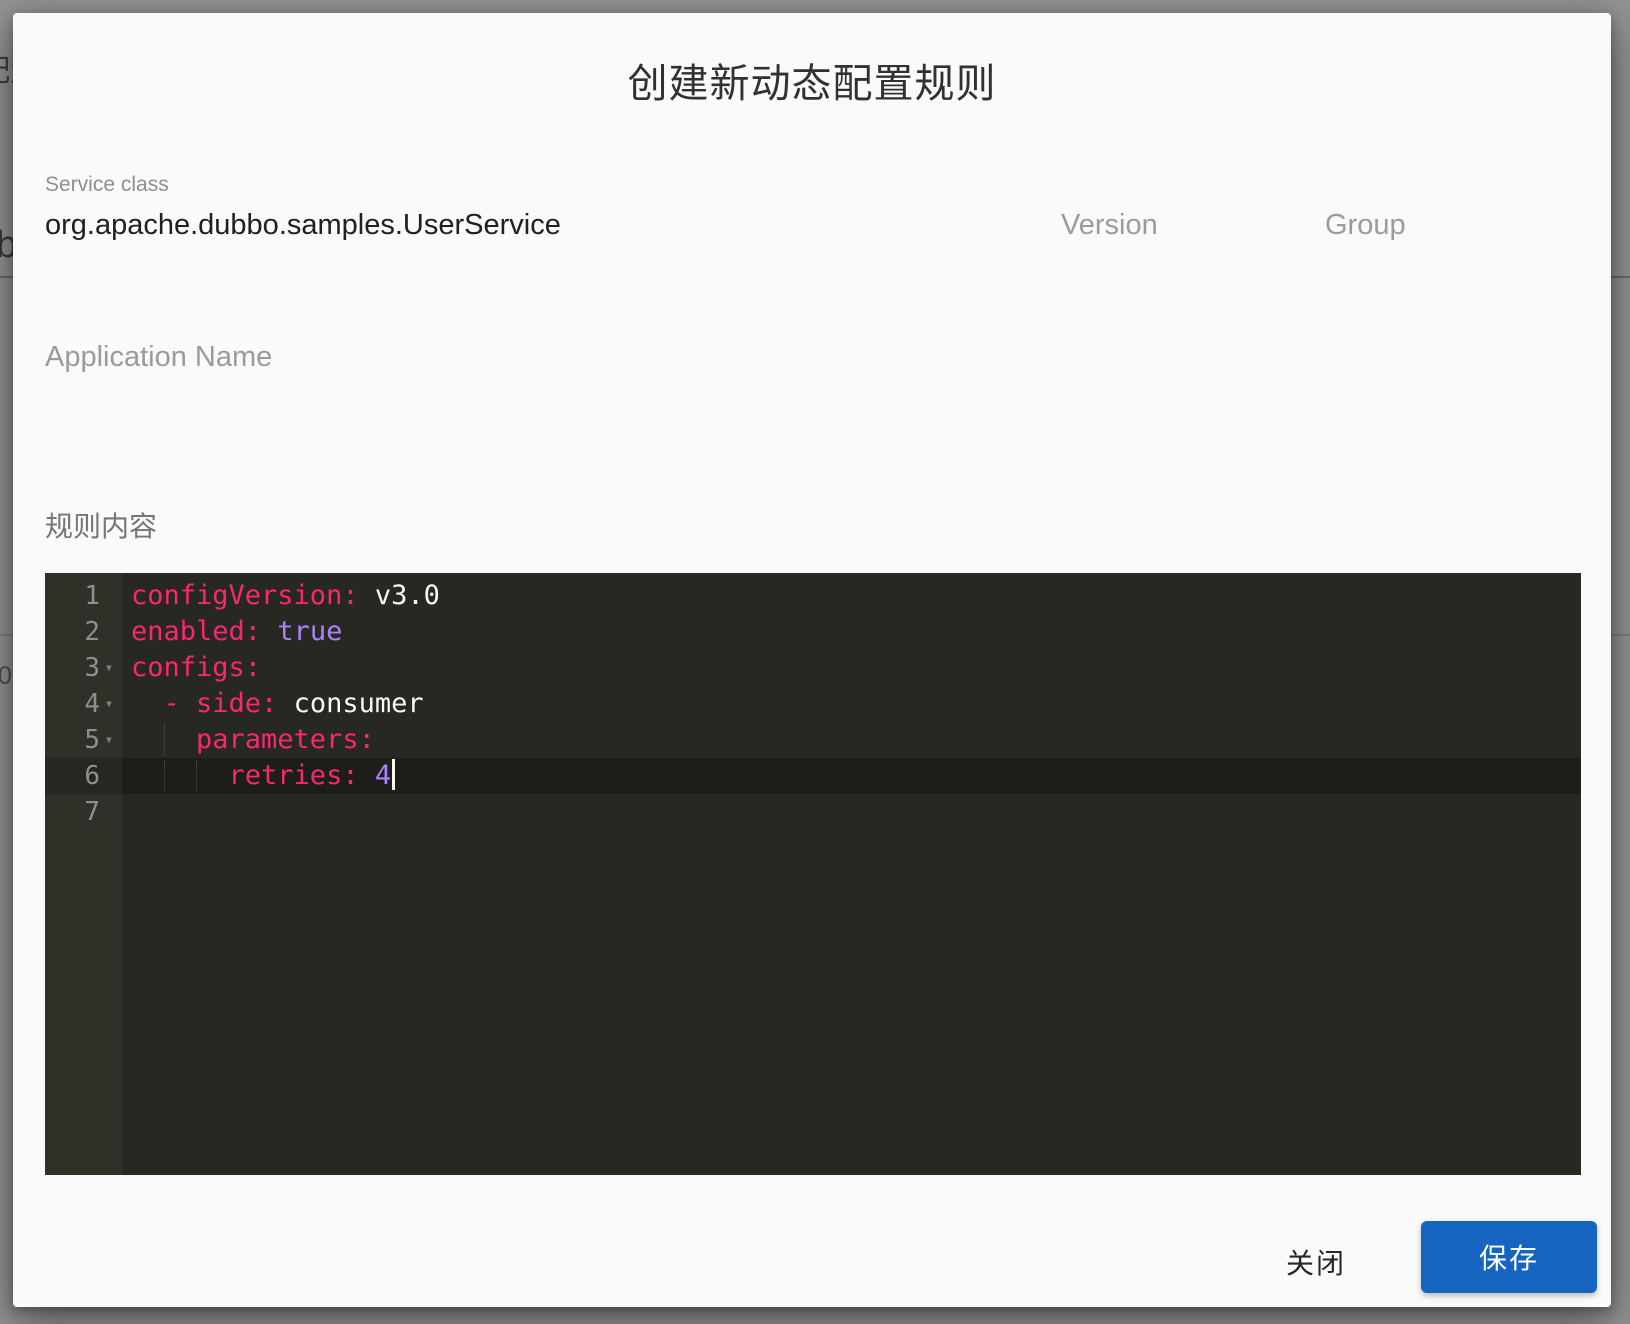 Image resolution: width=1630 pixels, height=1324 pixels. What do you see at coordinates (107, 184) in the screenshot?
I see `service-class-label: Service class` at bounding box center [107, 184].